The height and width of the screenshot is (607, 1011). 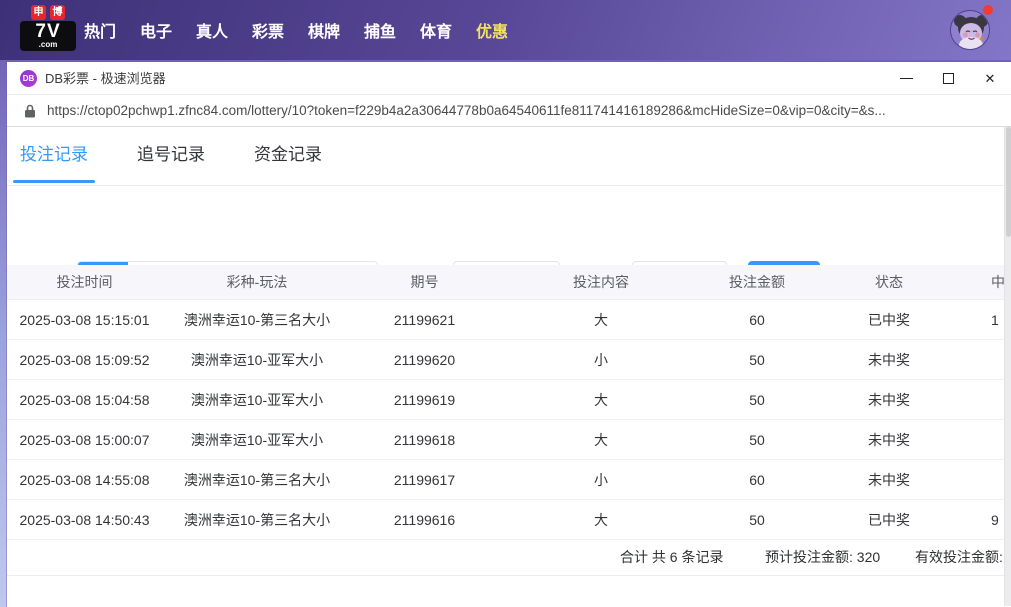 I want to click on table-header-row: 投注时间 彩种-玩法 期号 投注内容 投注金额 状态 中奖金额, so click(x=509, y=282).